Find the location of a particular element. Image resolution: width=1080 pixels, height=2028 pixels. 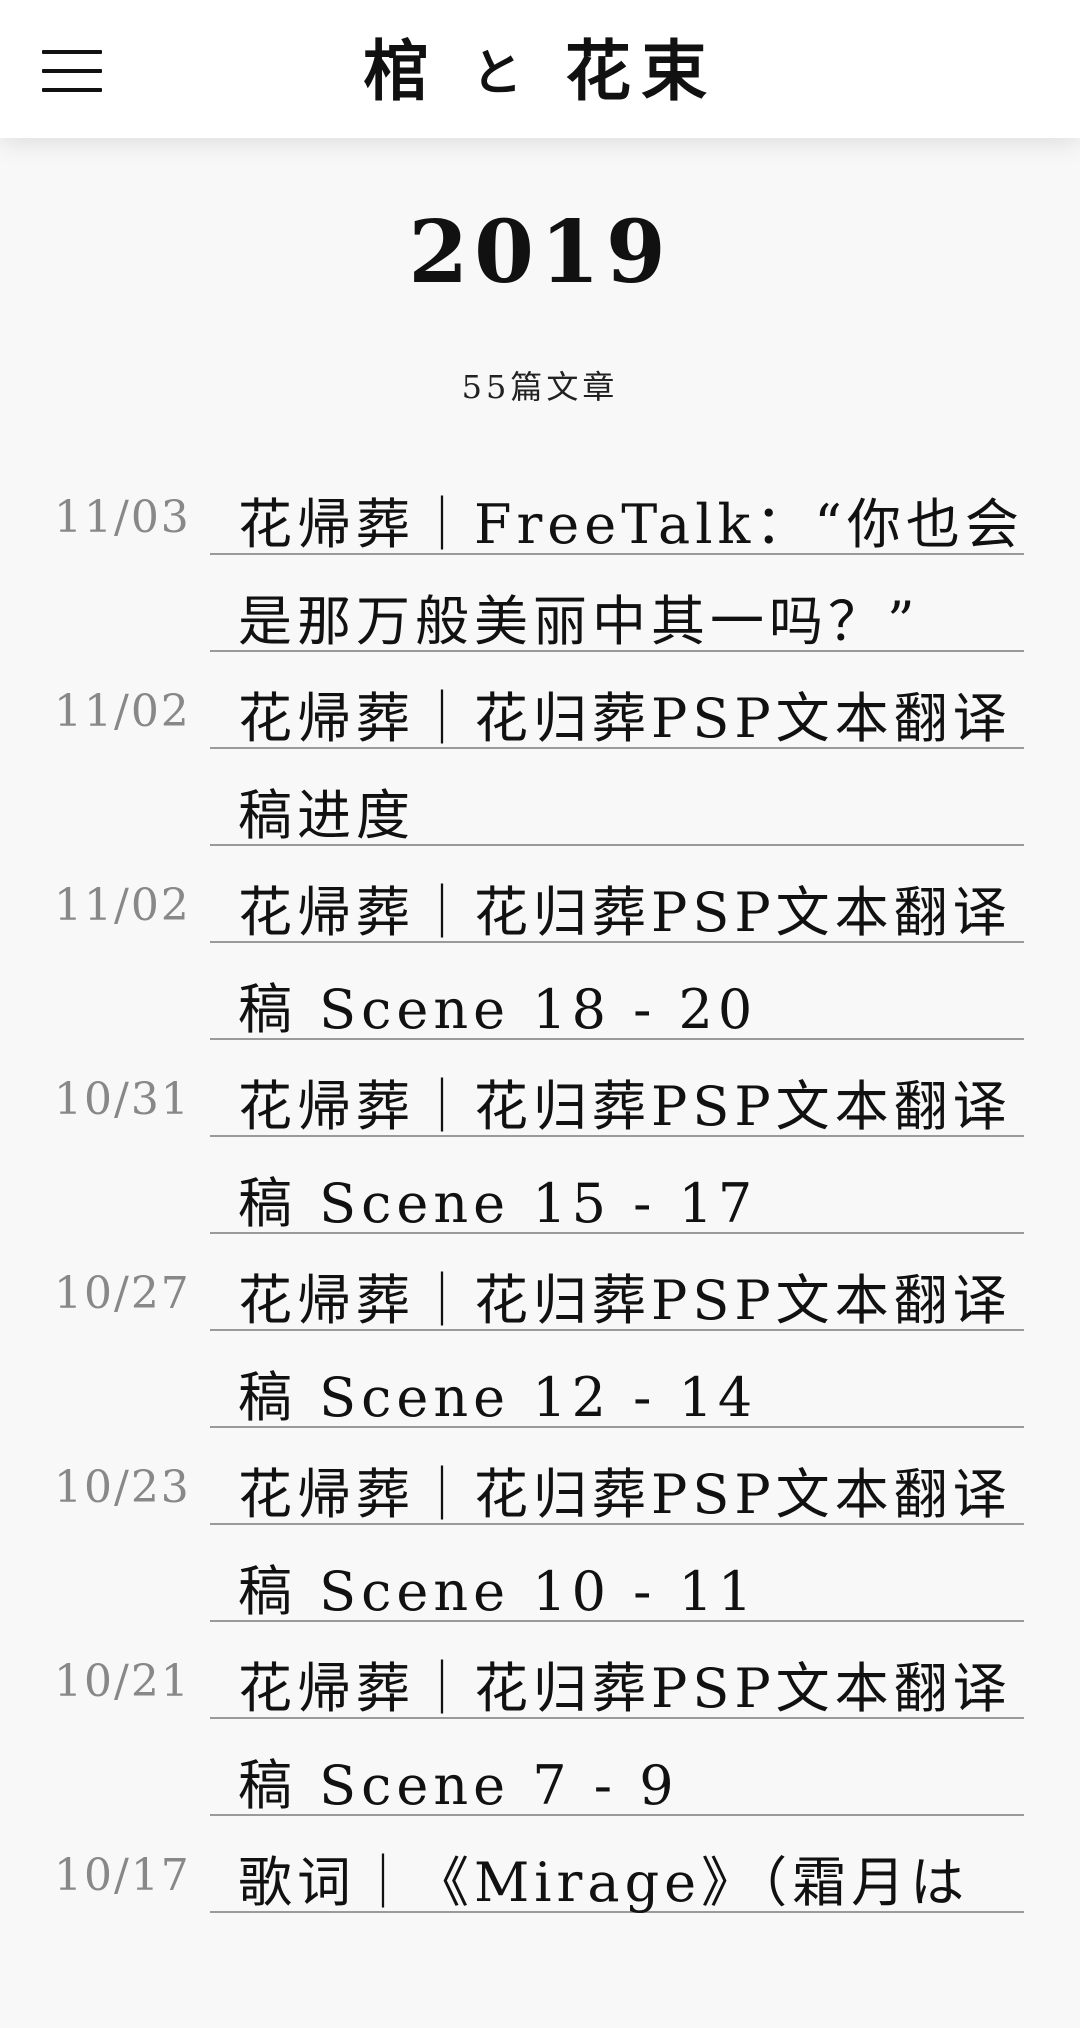

post-title-text: 花帰葬｜FreeTalk：“你也会是那万般美丽中其一吗？” is located at coordinates (631, 573).